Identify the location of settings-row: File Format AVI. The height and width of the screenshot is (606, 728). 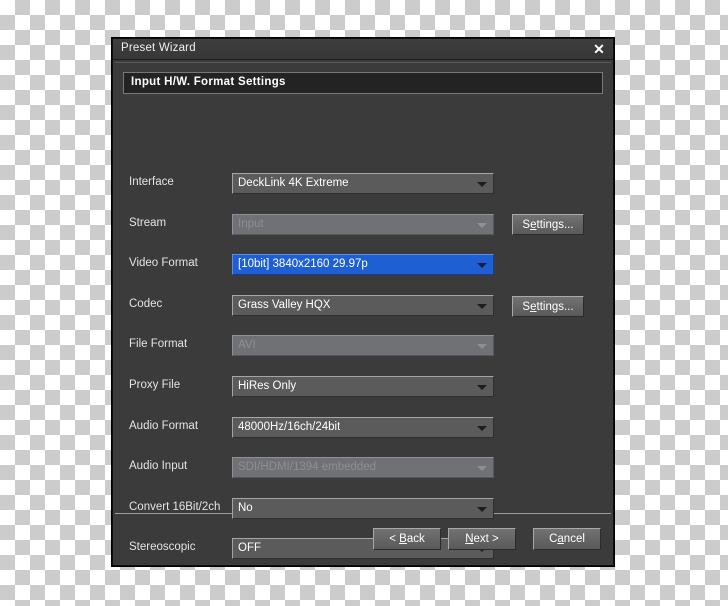
(363, 346).